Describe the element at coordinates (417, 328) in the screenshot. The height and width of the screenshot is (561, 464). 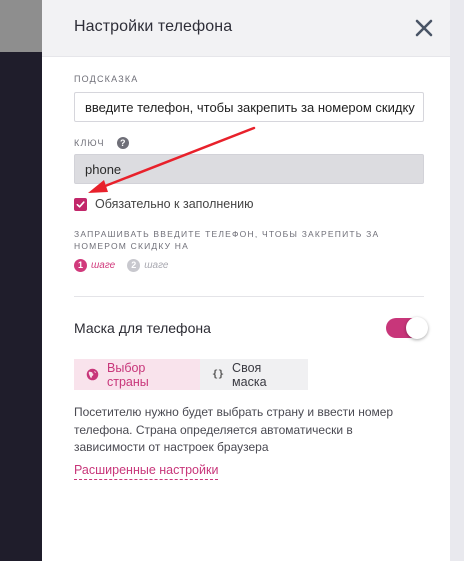
I see `toggle-knob` at that location.